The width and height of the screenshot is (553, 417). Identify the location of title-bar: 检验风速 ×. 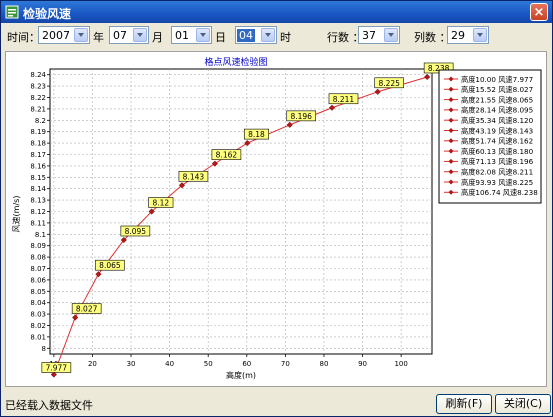
(276, 12).